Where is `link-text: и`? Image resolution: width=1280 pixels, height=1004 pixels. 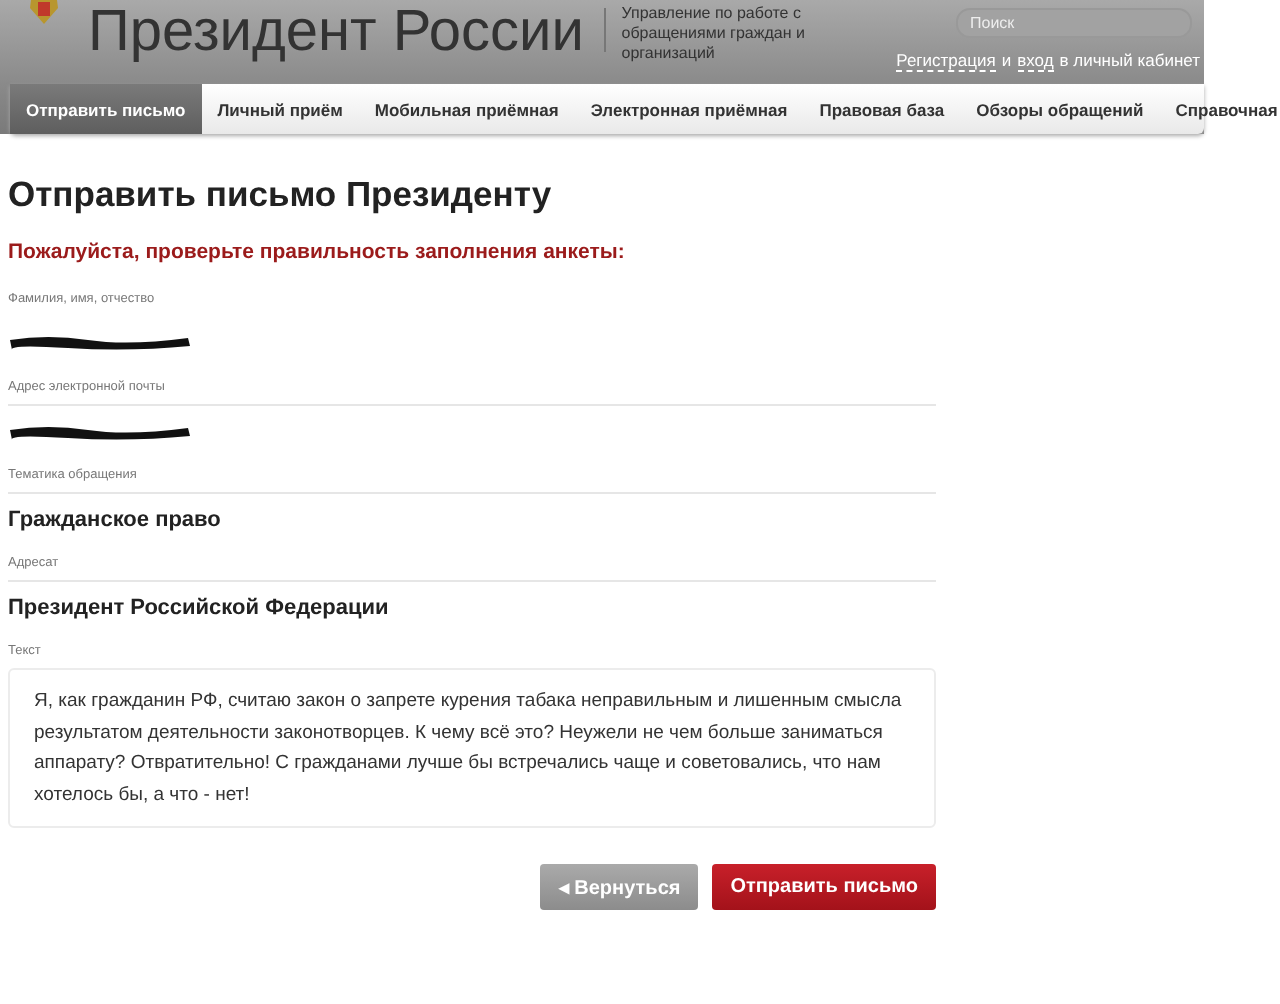 link-text: и is located at coordinates (1006, 61).